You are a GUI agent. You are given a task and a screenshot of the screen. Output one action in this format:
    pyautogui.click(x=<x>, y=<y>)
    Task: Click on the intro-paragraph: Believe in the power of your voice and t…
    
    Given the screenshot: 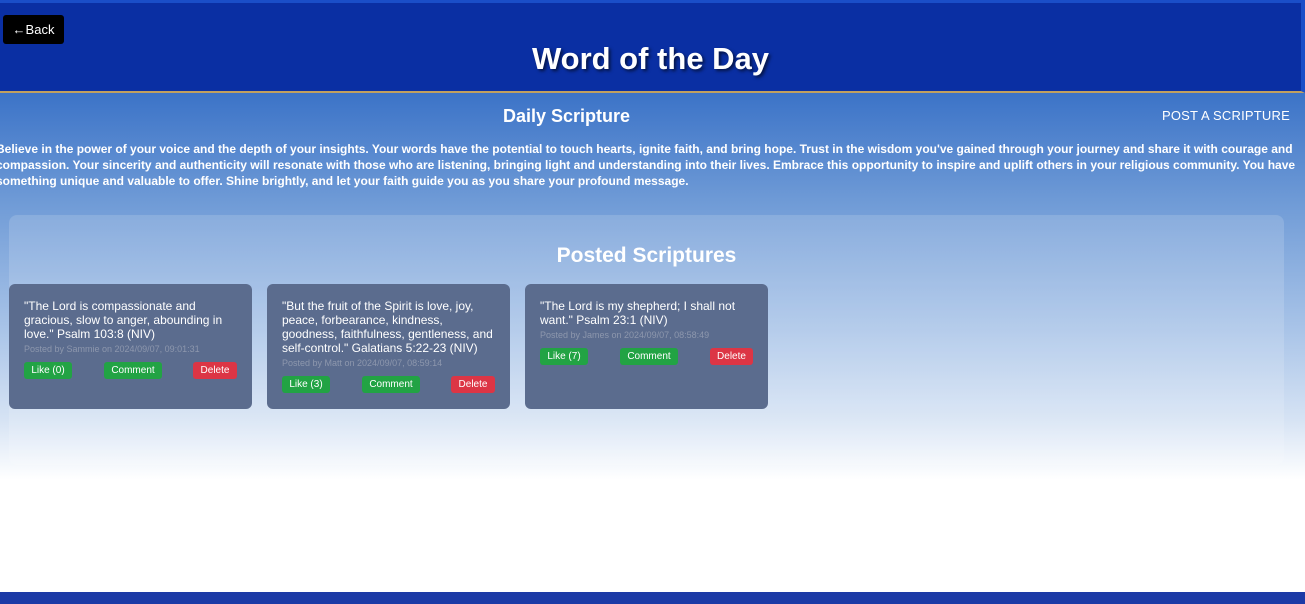 What is the action you would take?
    pyautogui.click(x=648, y=165)
    